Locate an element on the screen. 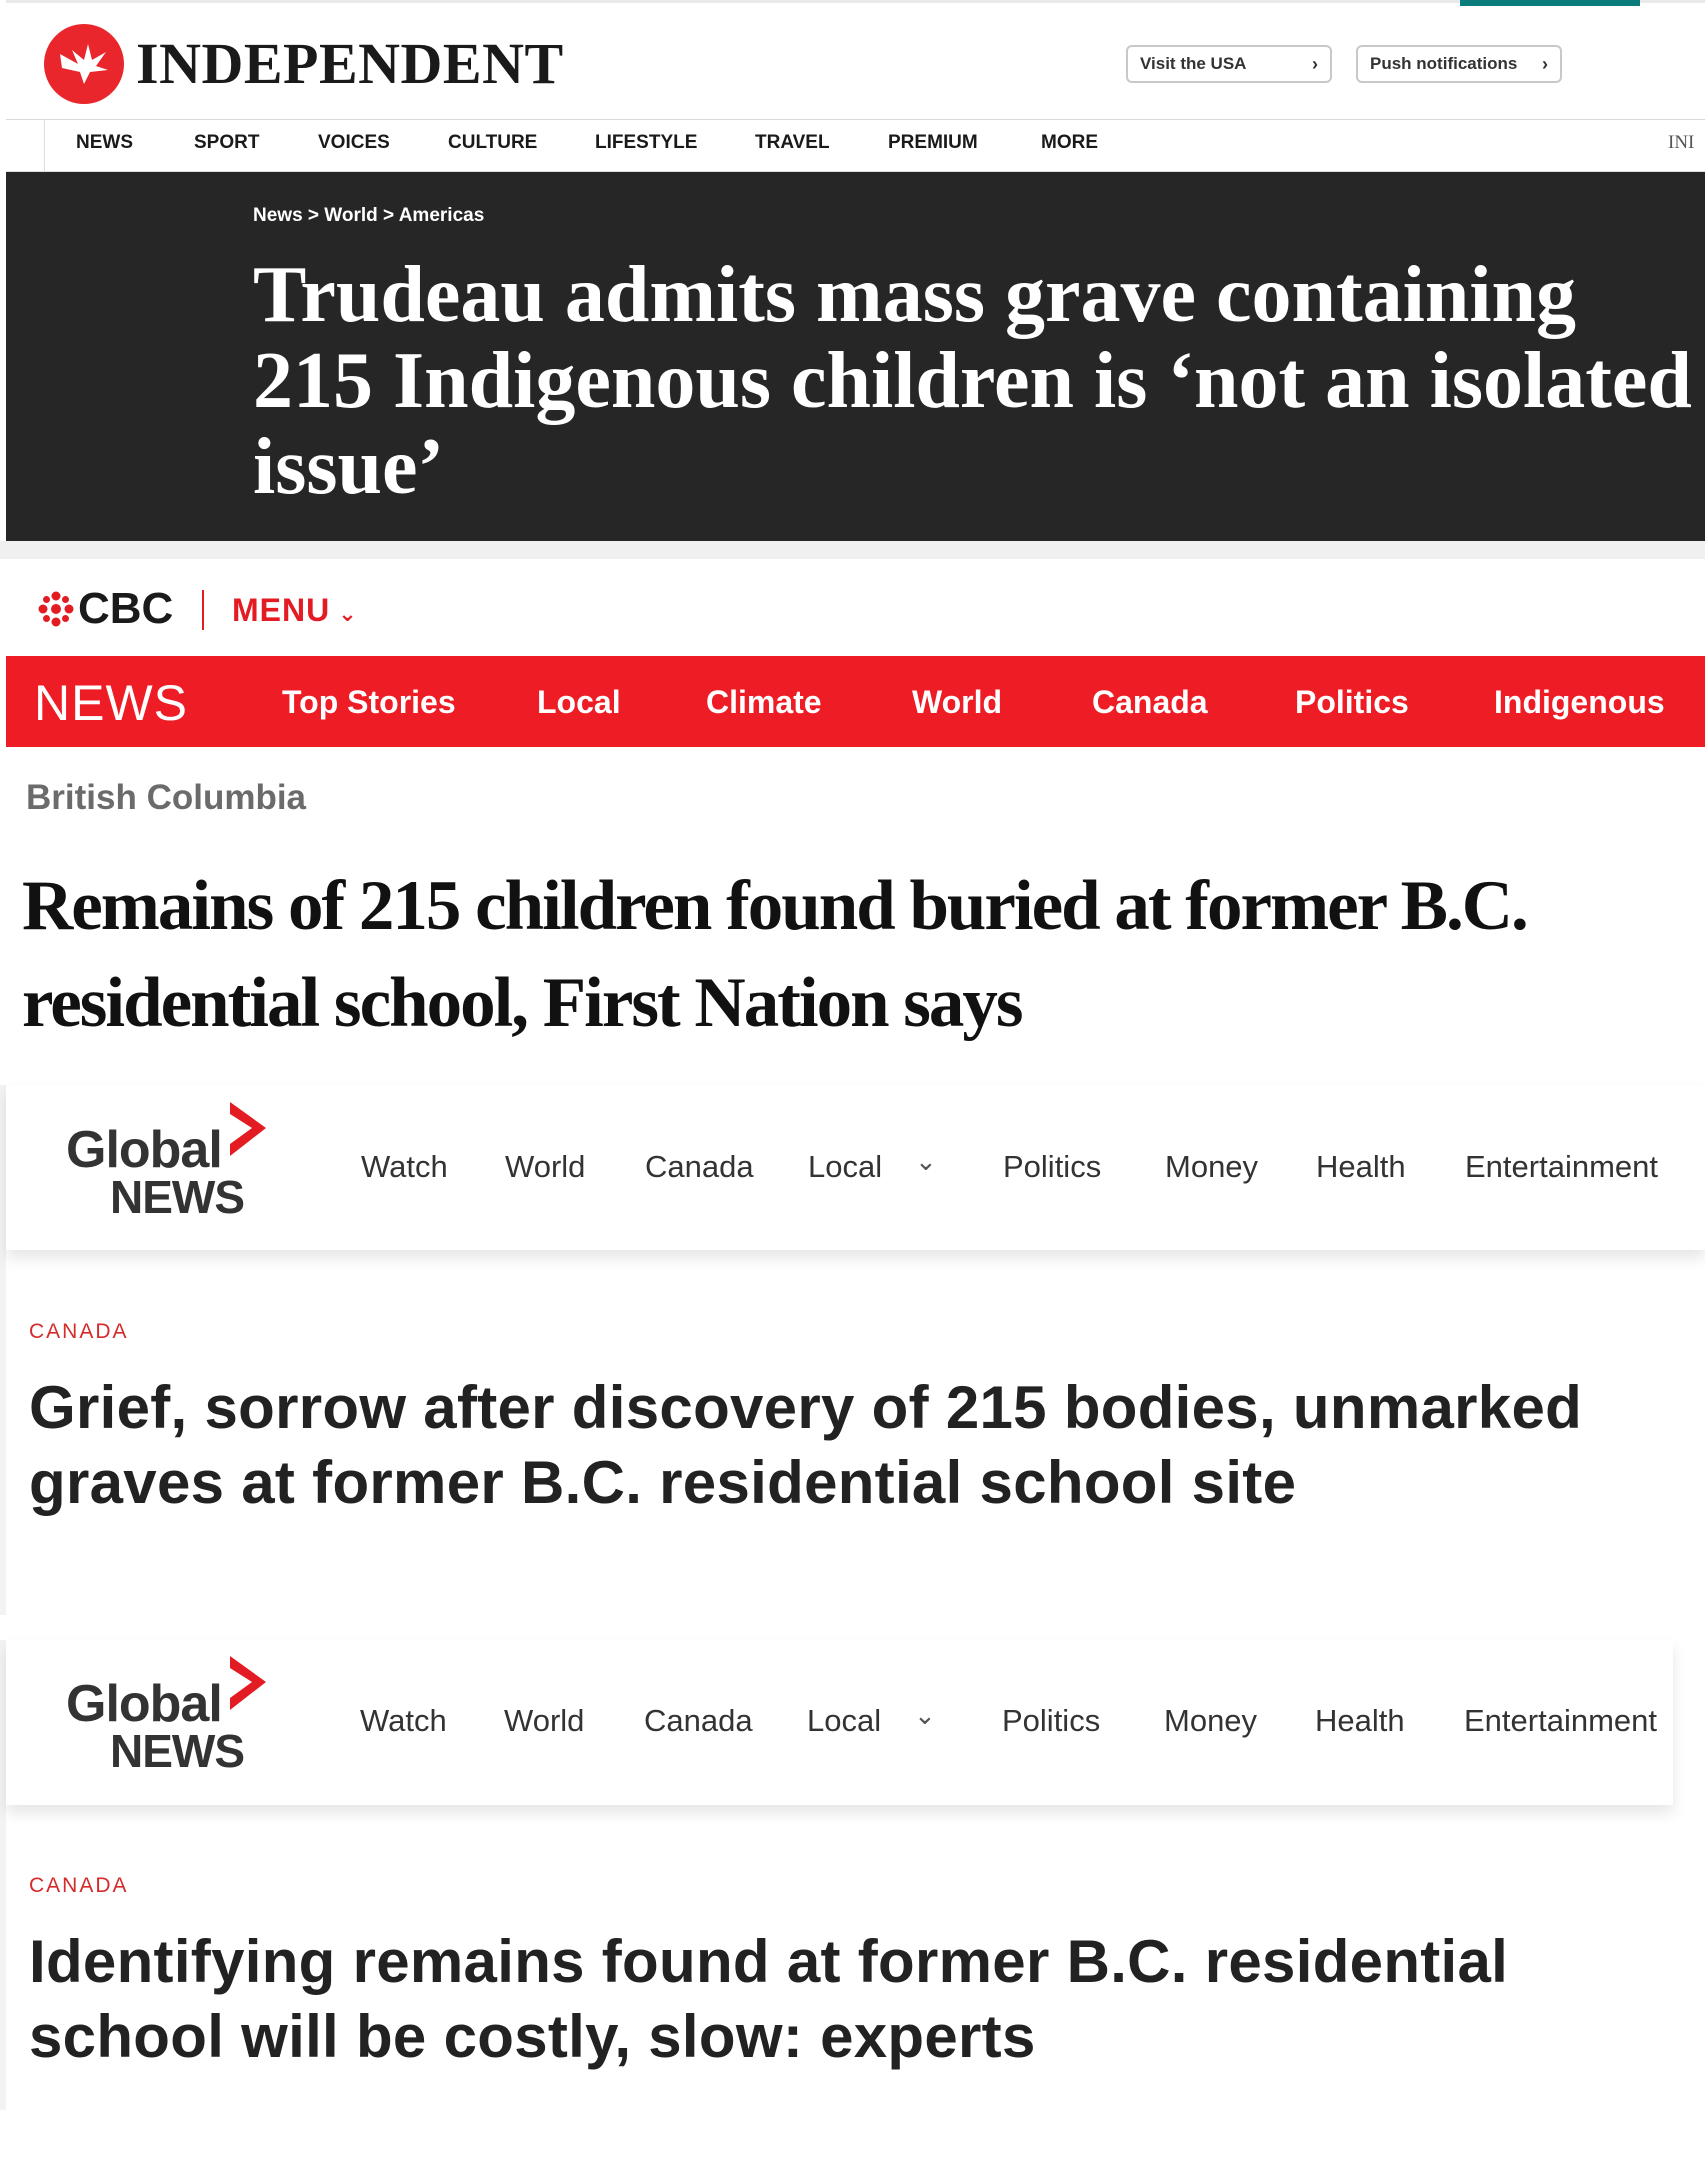  push-notifications-label: Push notifications is located at coordinates (1444, 63).